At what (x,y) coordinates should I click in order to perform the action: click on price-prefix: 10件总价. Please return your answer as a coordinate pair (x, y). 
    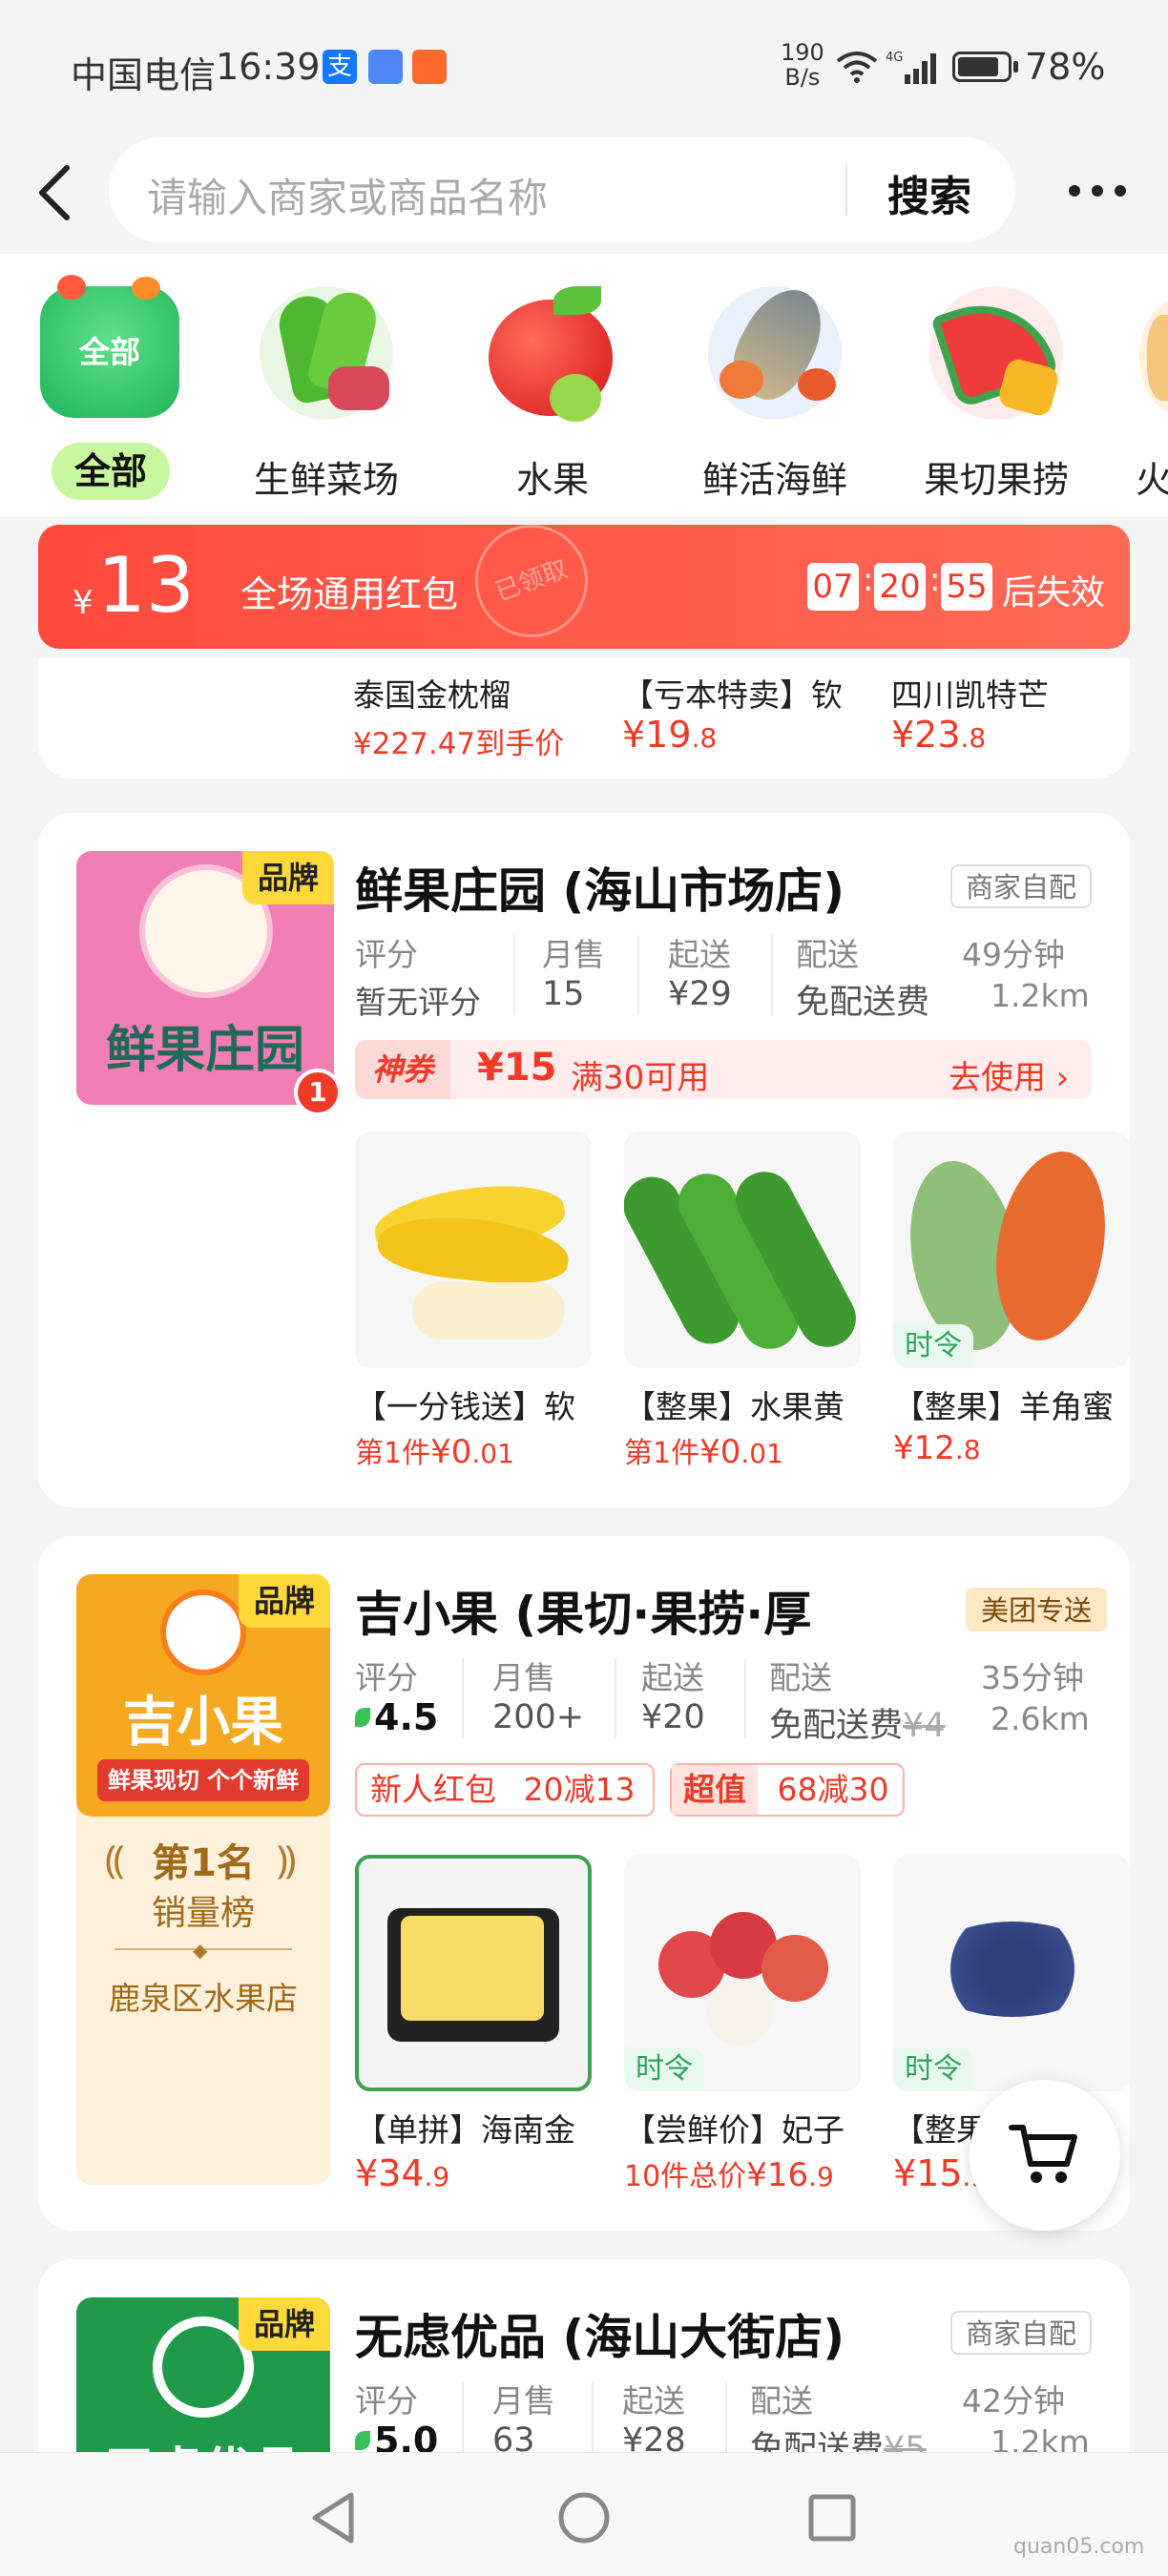
    Looking at the image, I should click on (685, 2176).